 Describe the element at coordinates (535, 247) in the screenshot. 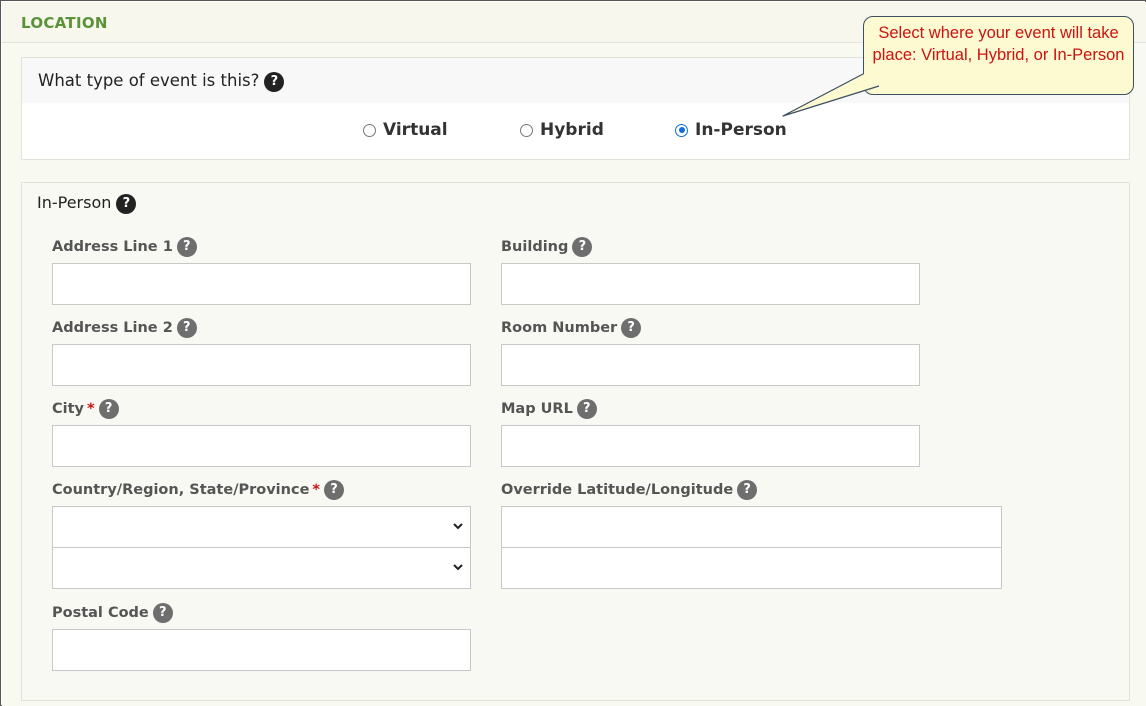

I see `building-label-text: Building` at that location.